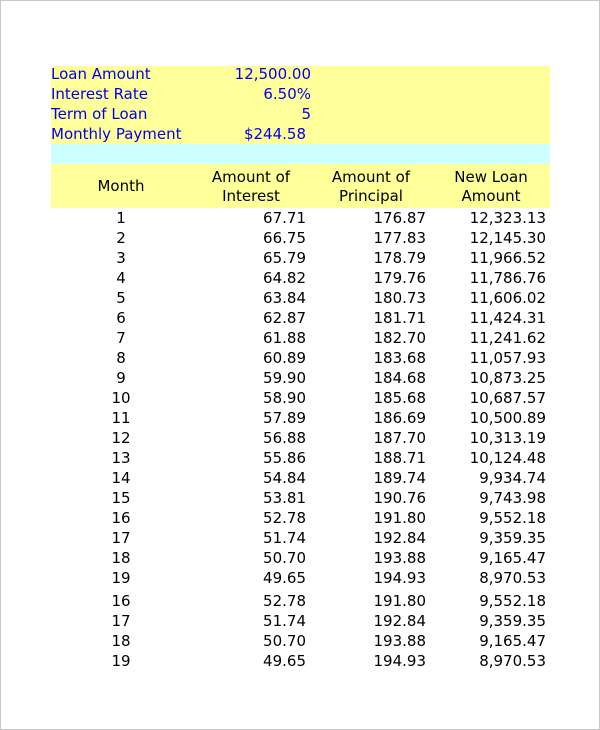 This screenshot has width=600, height=730. I want to click on cell-new-loan-amount: 11,786.76, so click(508, 278).